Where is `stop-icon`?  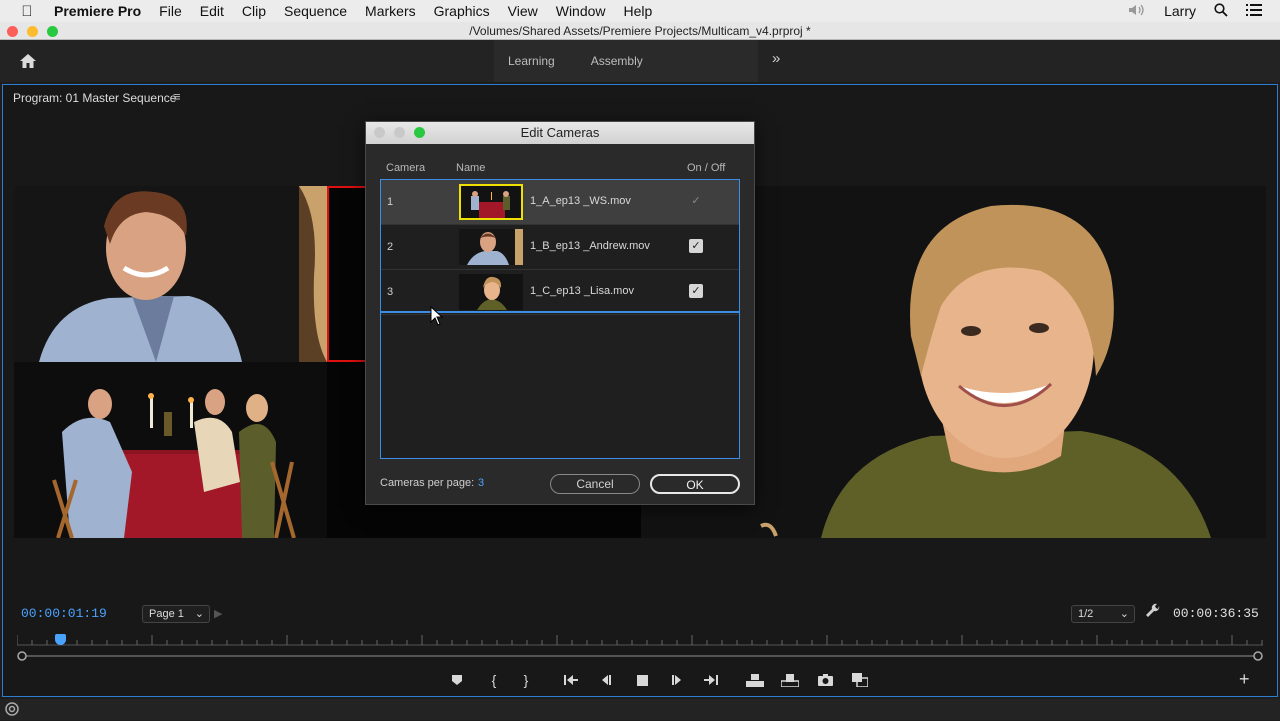
stop-icon is located at coordinates (642, 680).